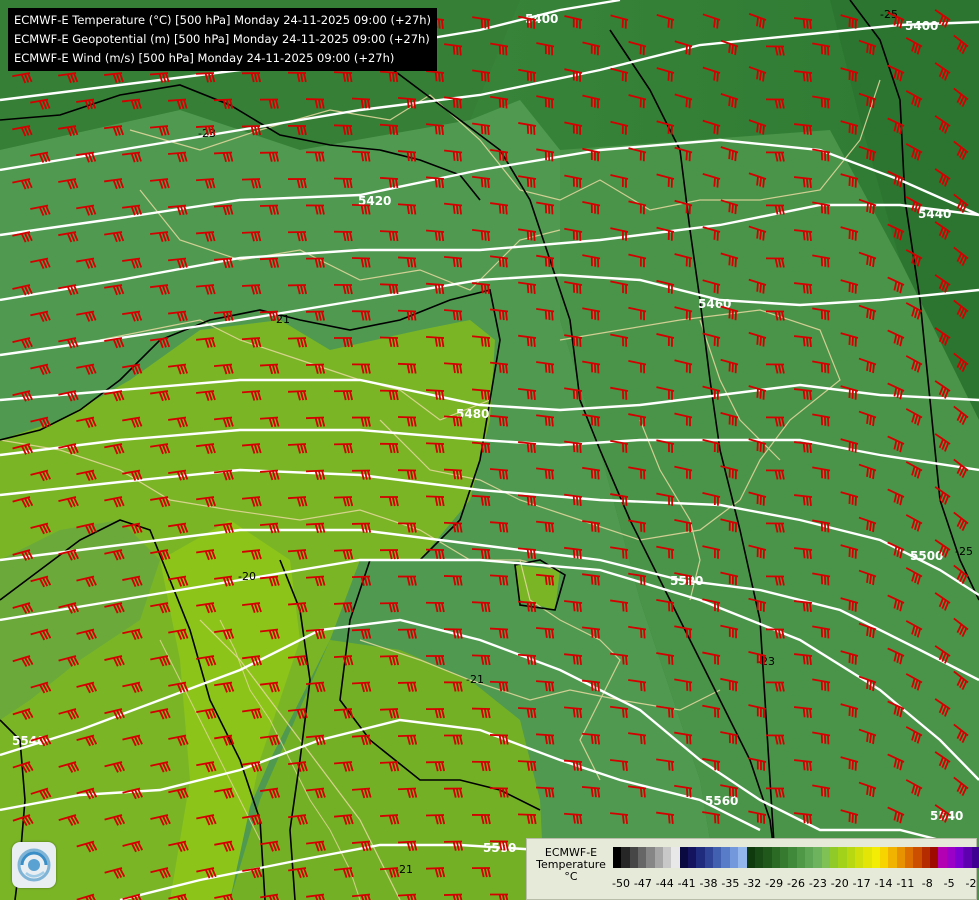  Describe the element at coordinates (964, 551) in the screenshot. I see `isotherm-label: -25` at that location.